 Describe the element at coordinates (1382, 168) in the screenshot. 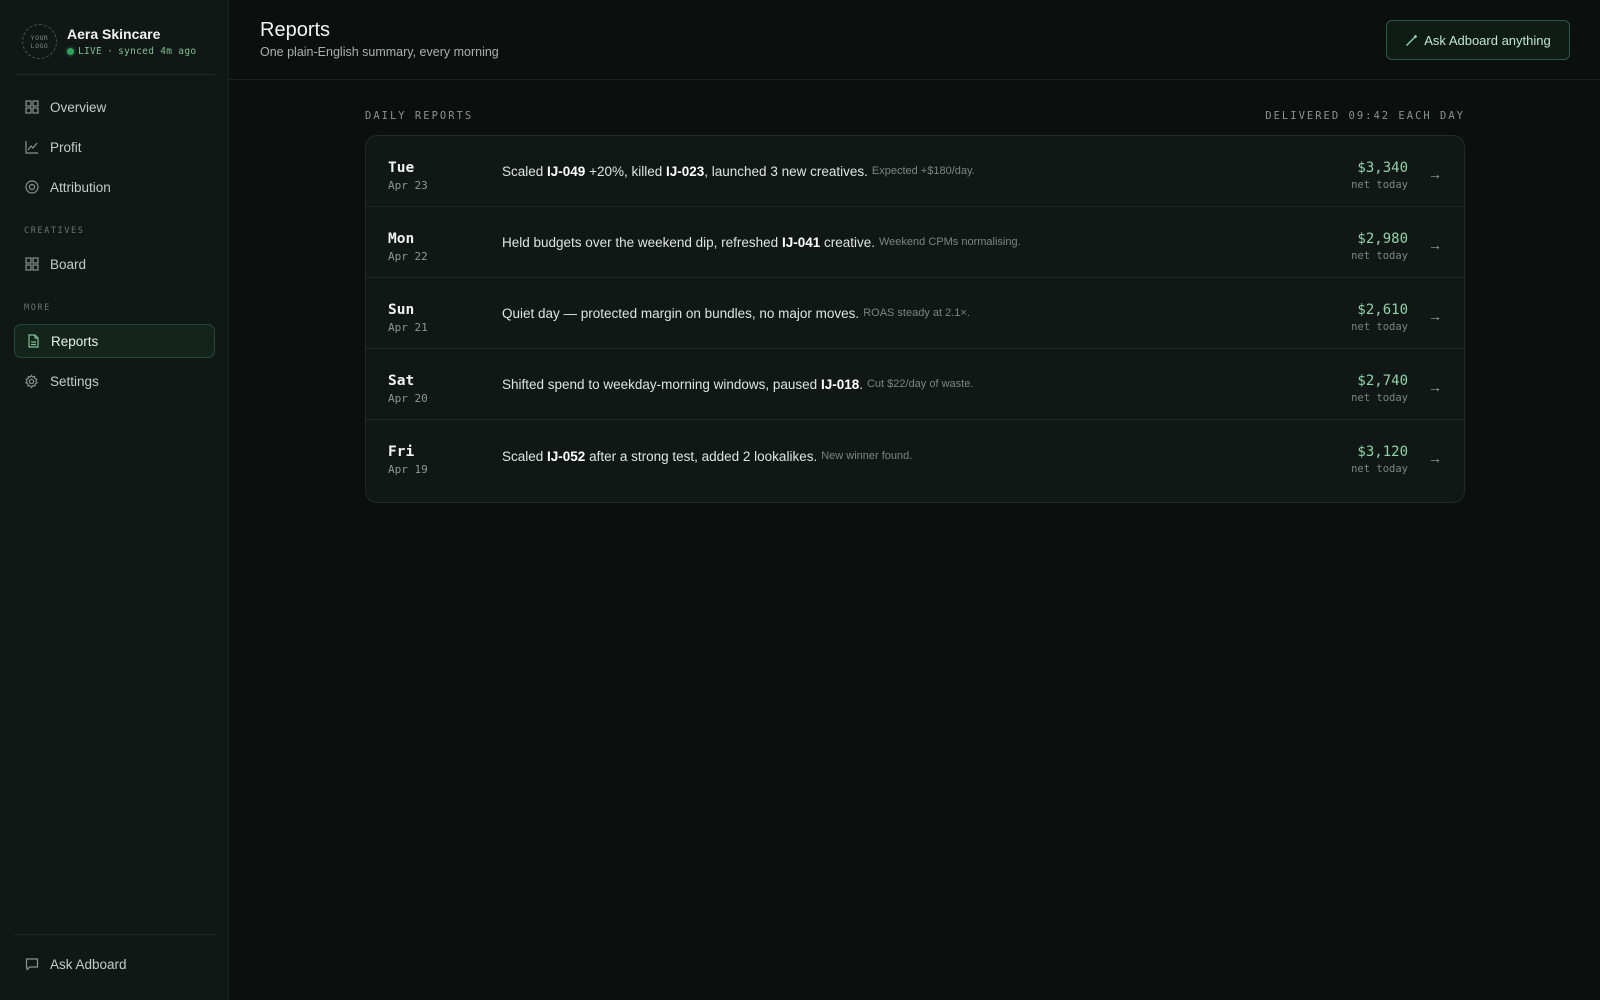

I see `net-amount: $3,340` at that location.